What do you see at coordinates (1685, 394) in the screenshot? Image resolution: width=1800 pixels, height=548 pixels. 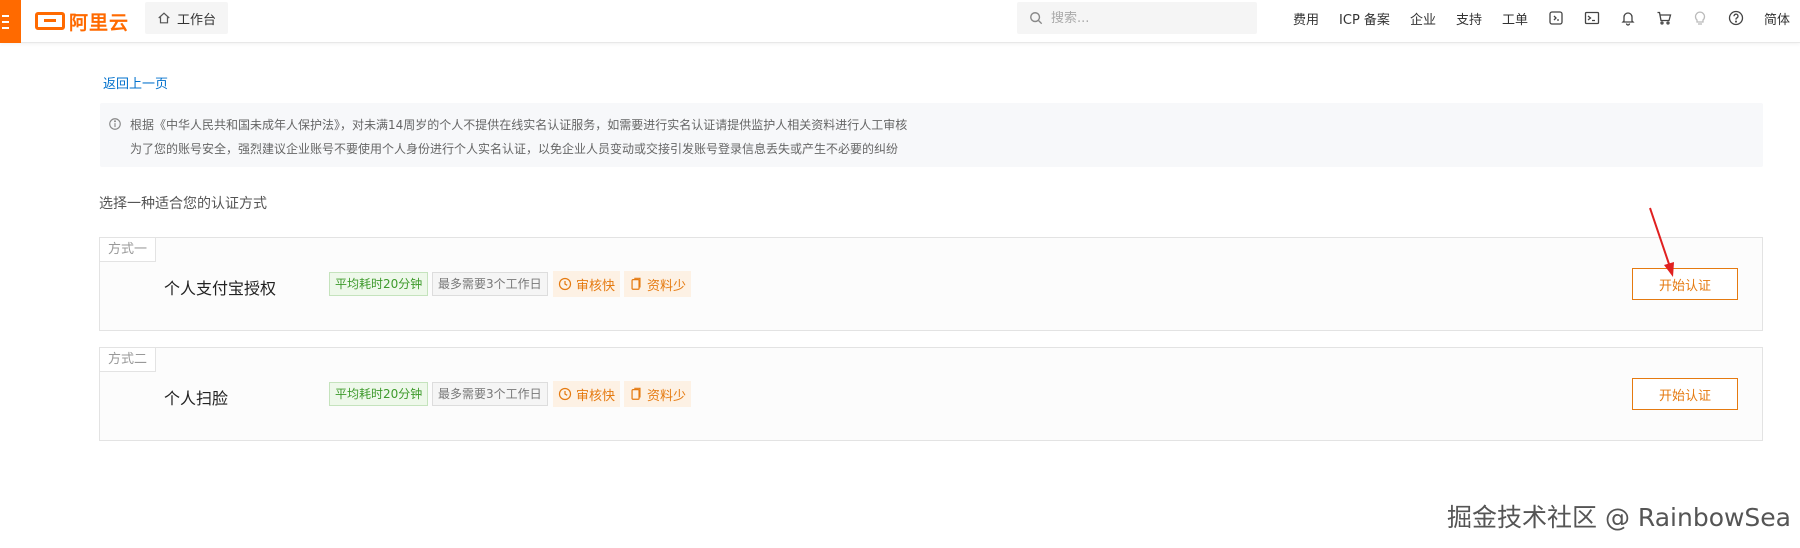 I see `start-verification-button: 开始认证` at bounding box center [1685, 394].